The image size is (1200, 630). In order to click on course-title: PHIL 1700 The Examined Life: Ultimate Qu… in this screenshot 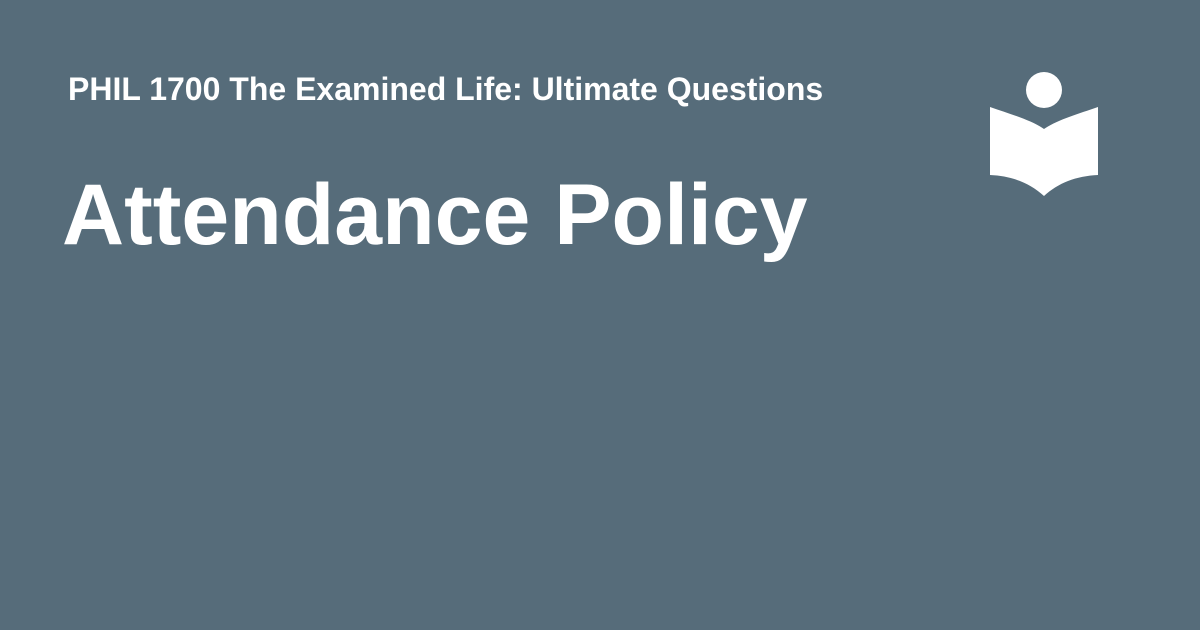, I will do `click(446, 89)`.